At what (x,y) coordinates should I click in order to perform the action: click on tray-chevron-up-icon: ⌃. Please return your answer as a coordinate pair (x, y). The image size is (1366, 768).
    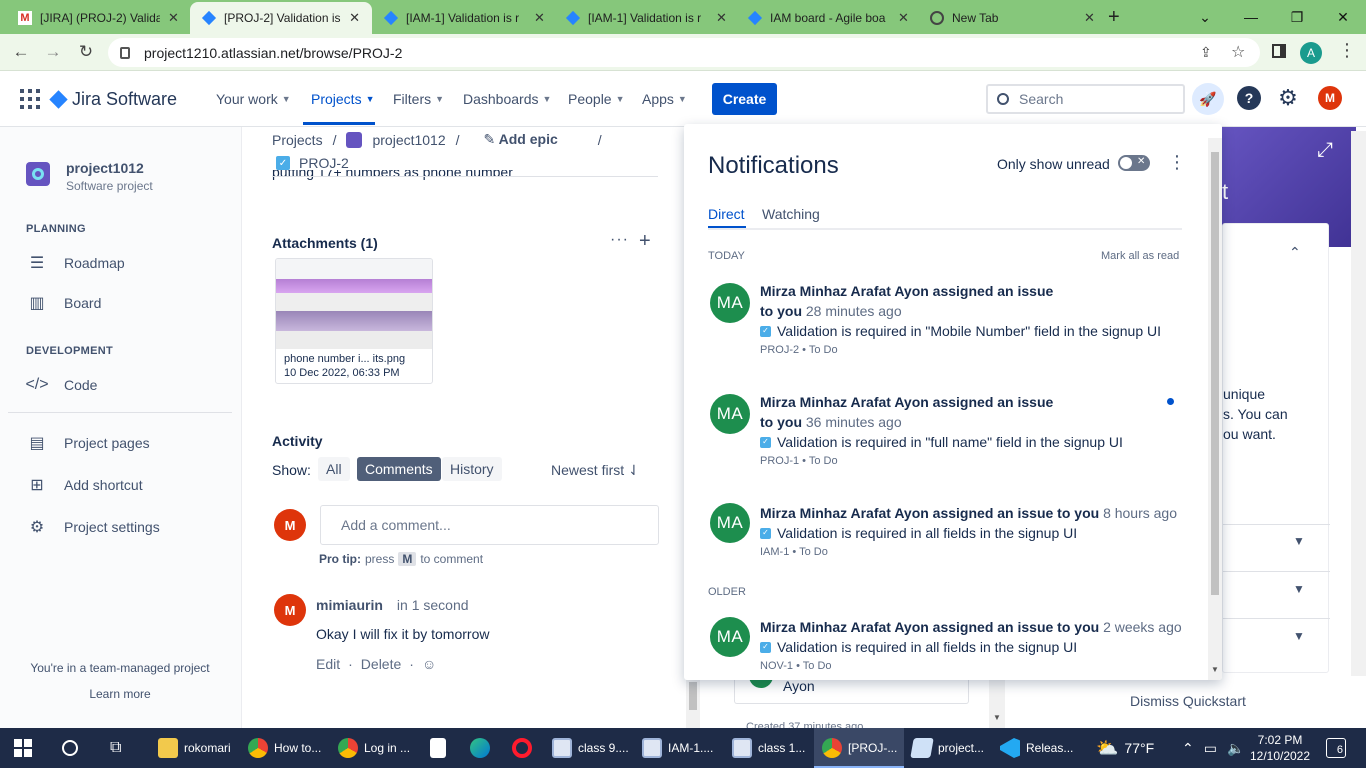
    Looking at the image, I should click on (1188, 748).